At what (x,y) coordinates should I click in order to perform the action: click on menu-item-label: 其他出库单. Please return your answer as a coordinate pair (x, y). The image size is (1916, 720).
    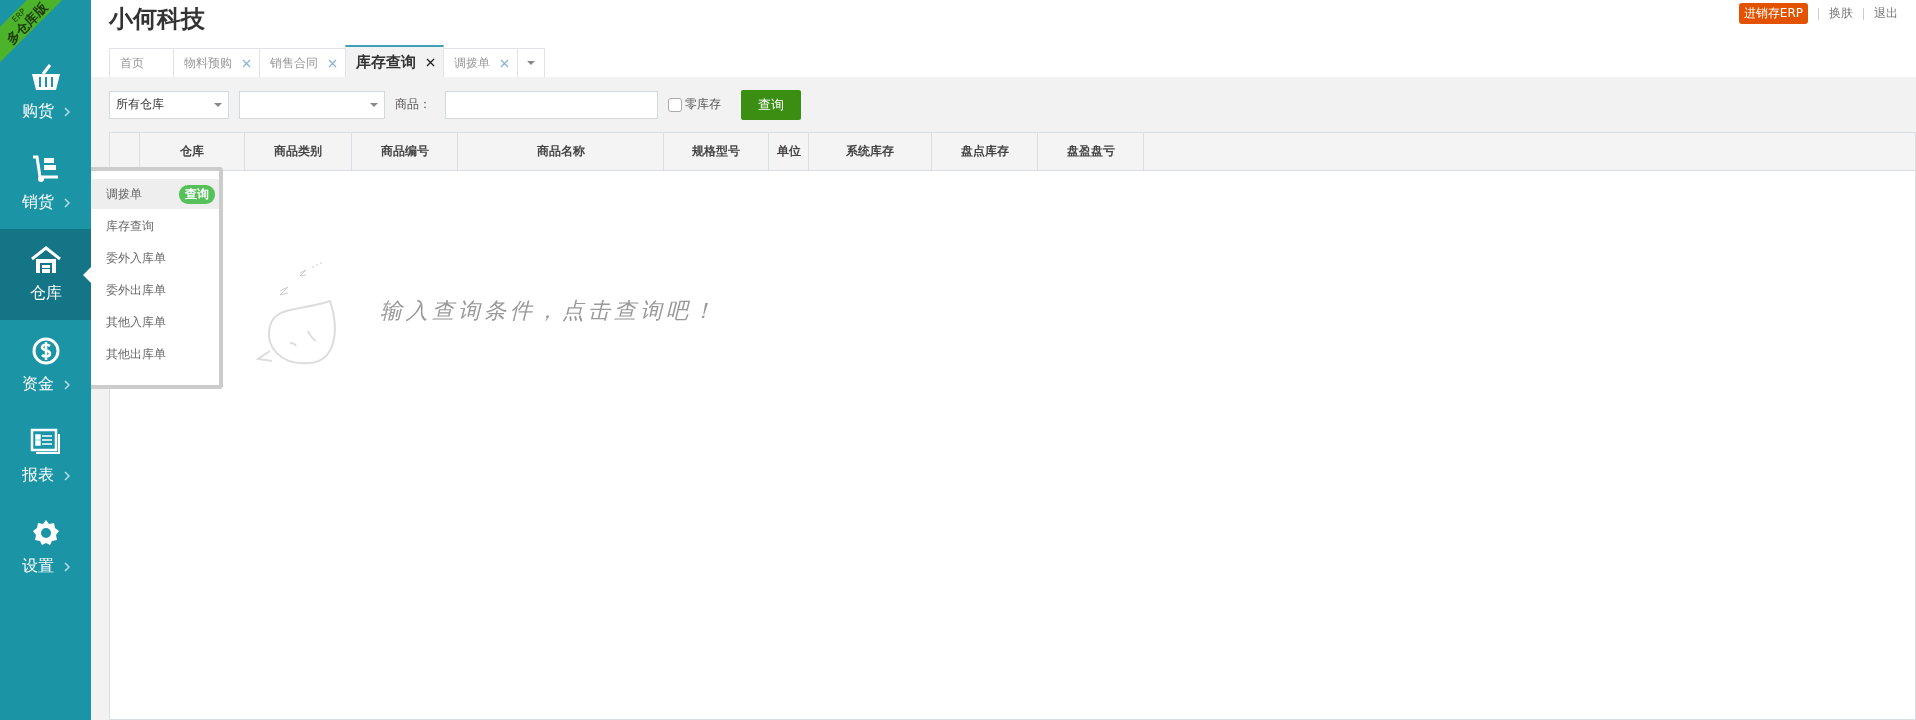
    Looking at the image, I should click on (136, 354).